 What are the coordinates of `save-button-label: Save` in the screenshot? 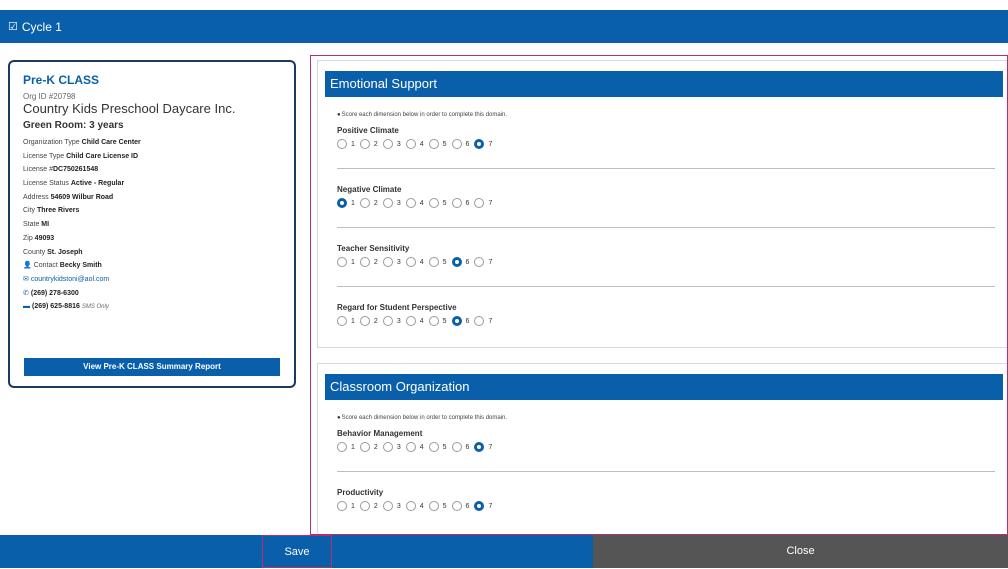 It's located at (297, 551).